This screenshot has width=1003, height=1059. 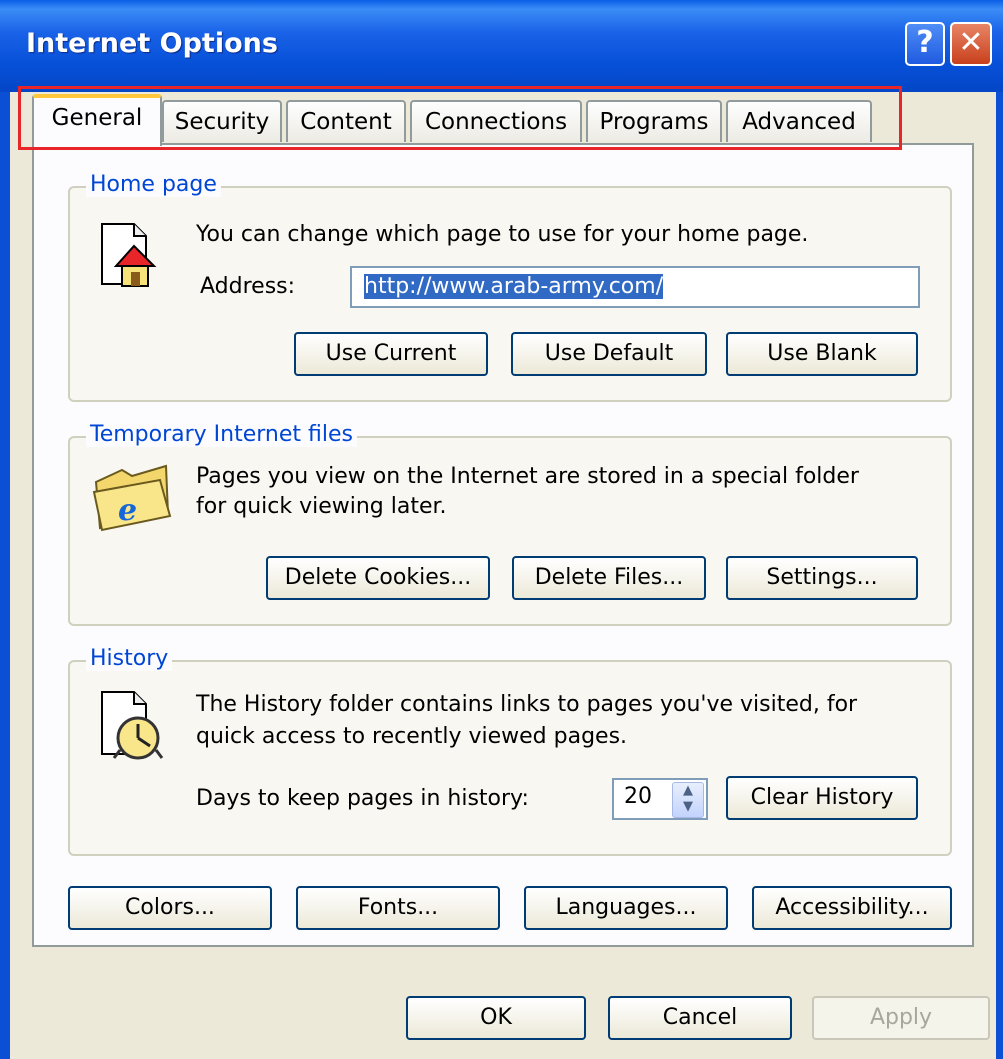 I want to click on tab-content: Content, so click(x=346, y=121).